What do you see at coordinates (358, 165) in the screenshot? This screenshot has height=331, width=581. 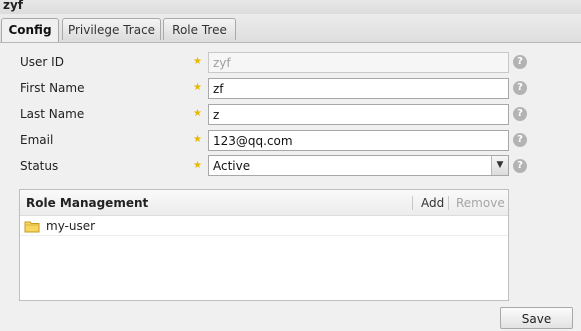 I see `status-select: Active ▼` at bounding box center [358, 165].